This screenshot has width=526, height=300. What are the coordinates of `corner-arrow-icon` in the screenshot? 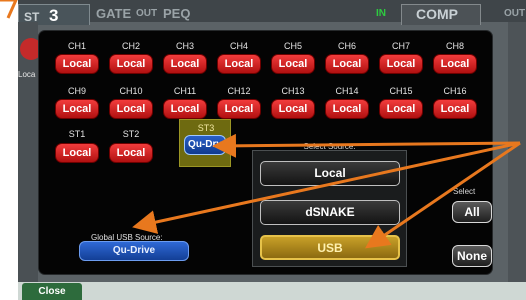 It's located at (9, 9).